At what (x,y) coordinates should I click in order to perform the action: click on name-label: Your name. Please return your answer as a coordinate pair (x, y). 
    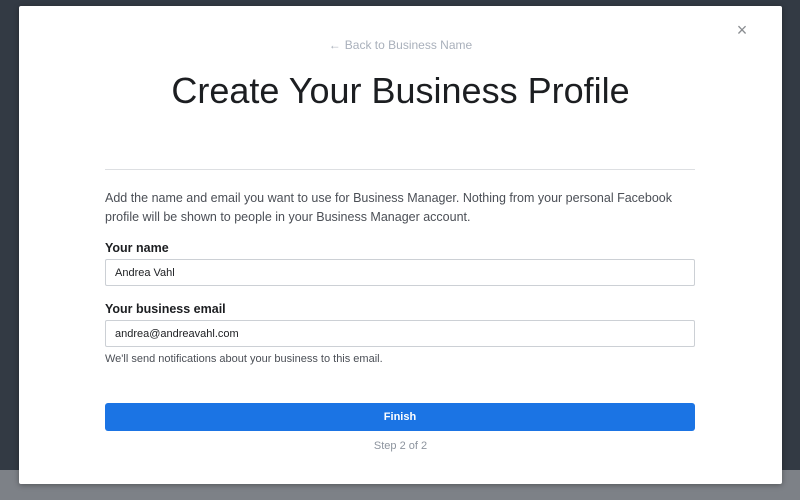
    Looking at the image, I should click on (137, 248).